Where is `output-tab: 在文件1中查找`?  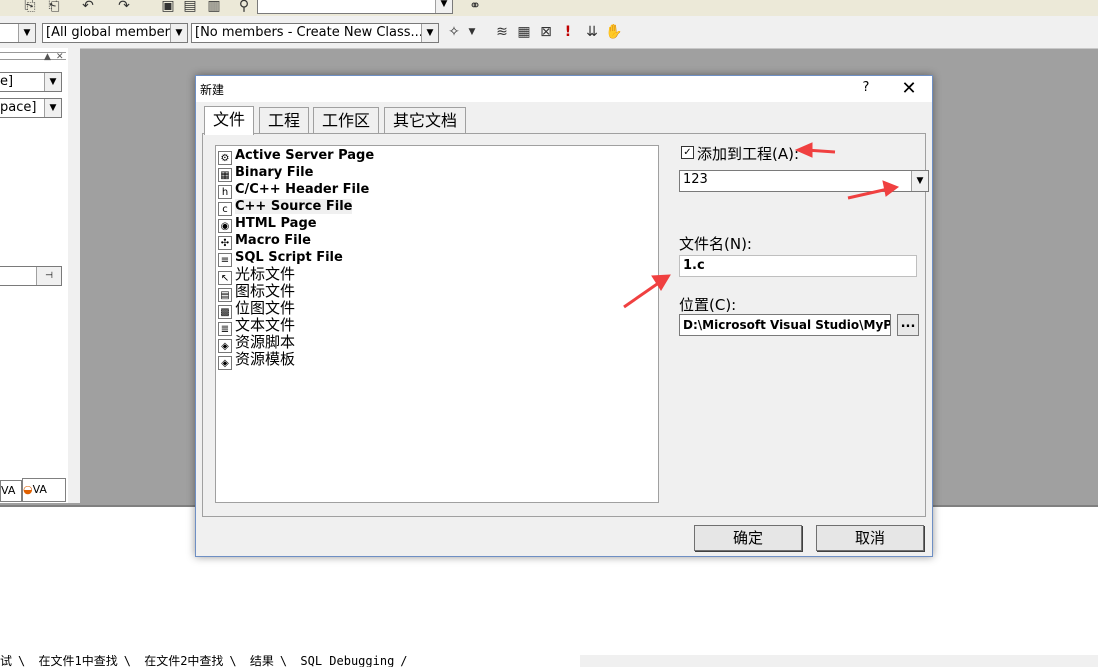 output-tab: 在文件1中查找 is located at coordinates (77, 661).